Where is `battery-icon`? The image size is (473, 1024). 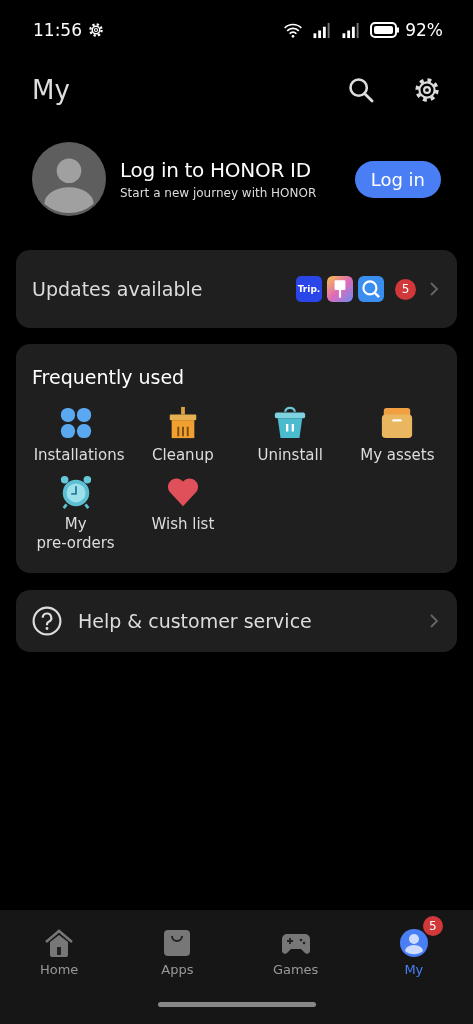
battery-icon is located at coordinates (385, 30).